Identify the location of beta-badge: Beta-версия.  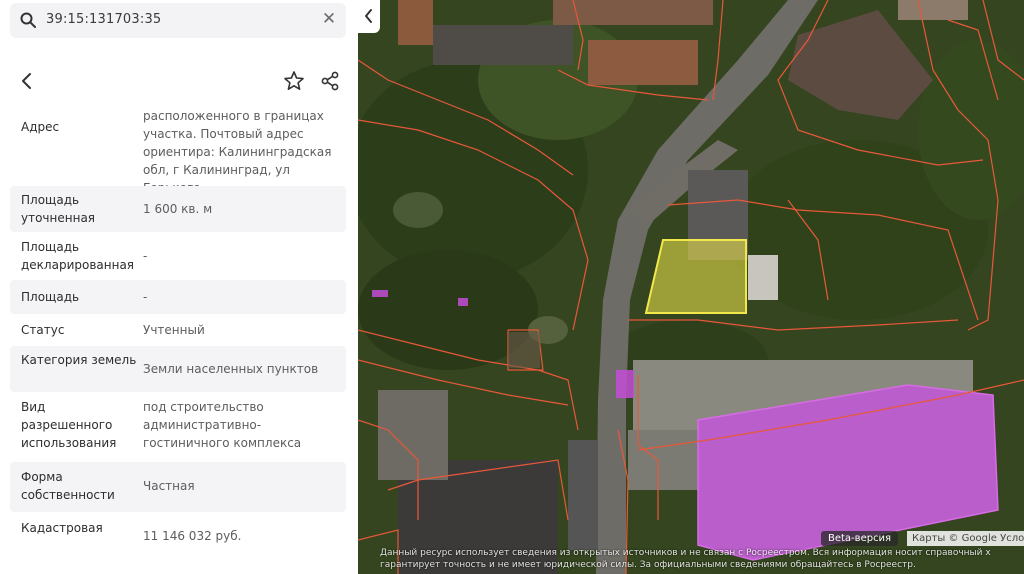
(860, 538).